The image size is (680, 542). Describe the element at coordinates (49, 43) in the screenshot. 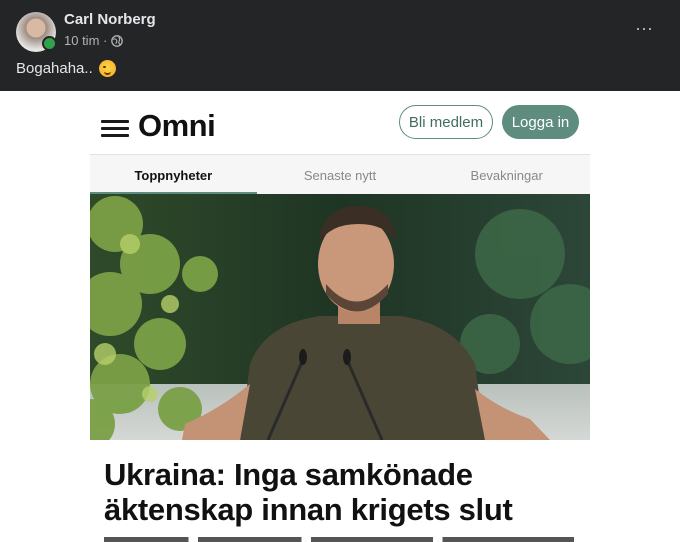

I see `online-status-icon` at that location.